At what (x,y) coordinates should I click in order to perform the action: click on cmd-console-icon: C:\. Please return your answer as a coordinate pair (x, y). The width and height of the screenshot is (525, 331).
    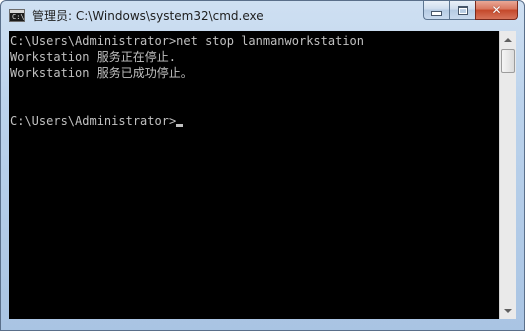
    Looking at the image, I should click on (17, 15).